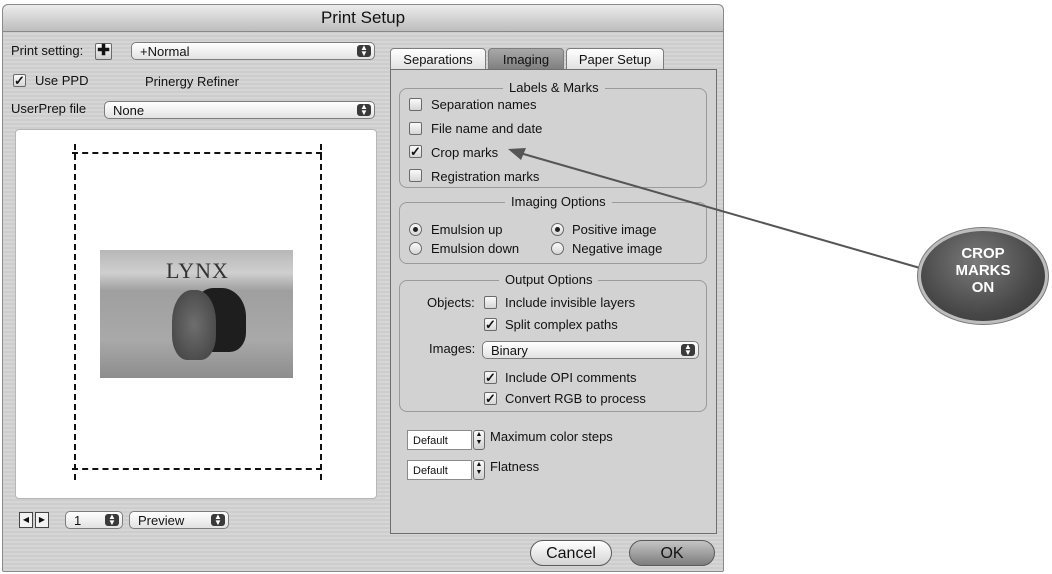 This screenshot has width=1052, height=574. What do you see at coordinates (983, 253) in the screenshot?
I see `badge-line-1: CROP` at bounding box center [983, 253].